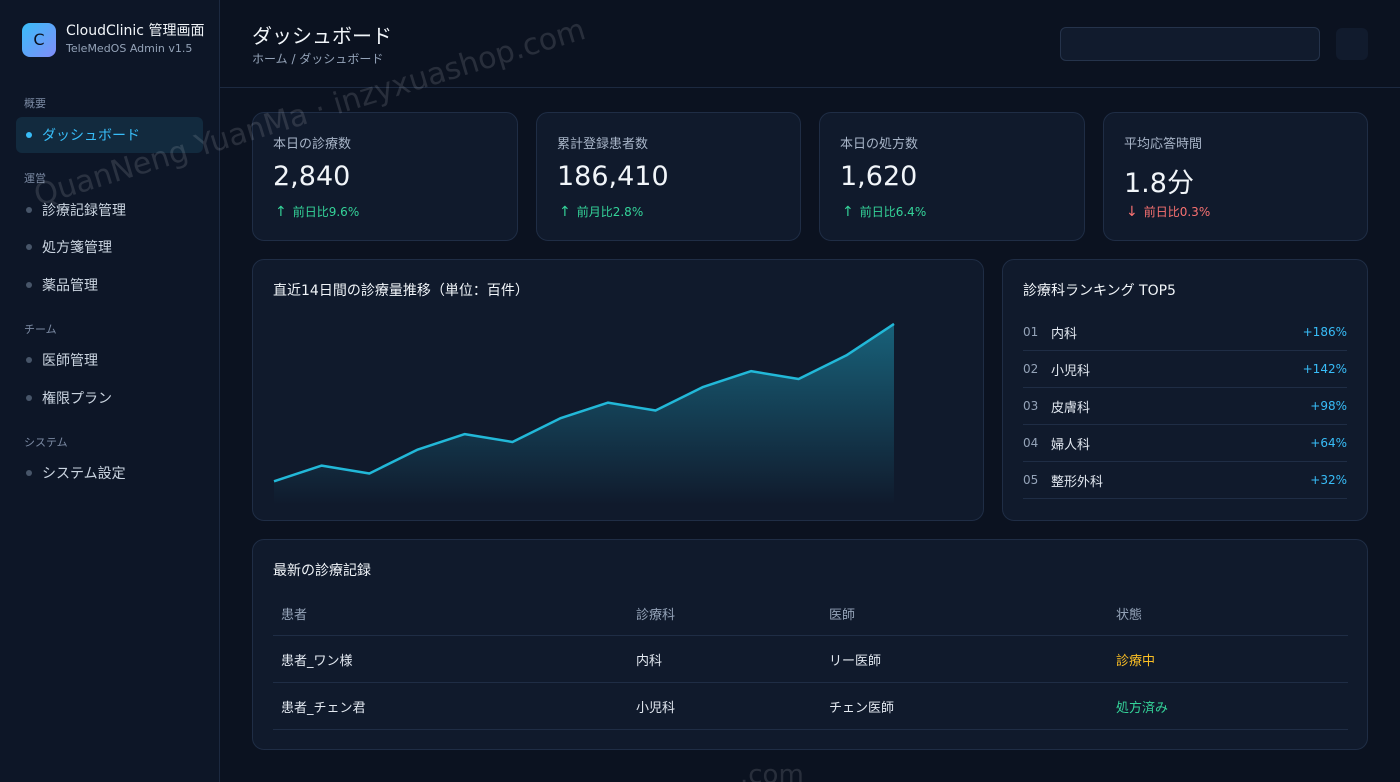 The width and height of the screenshot is (1400, 782). Describe the element at coordinates (842, 613) in the screenshot. I see `column-header-doctor: 医師` at that location.